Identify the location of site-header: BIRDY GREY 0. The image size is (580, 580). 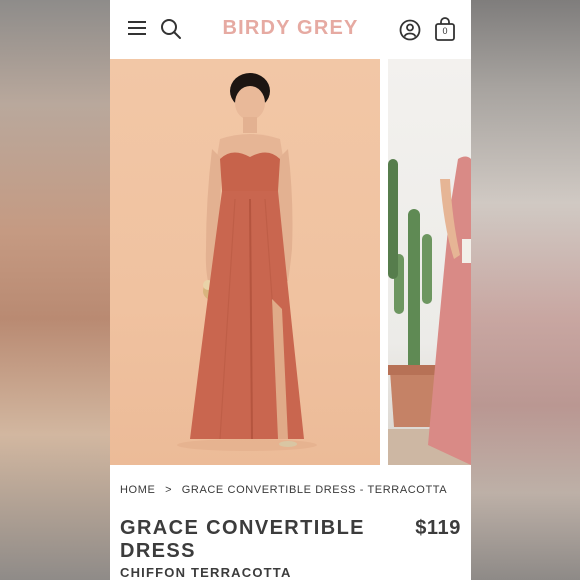
(290, 29).